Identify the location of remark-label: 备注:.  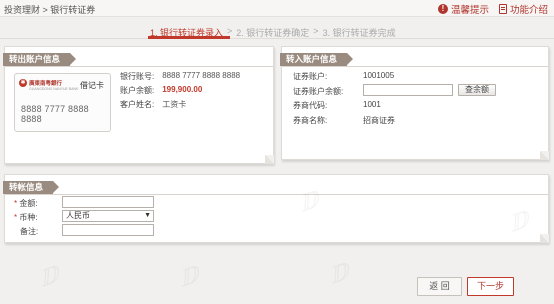
(29, 231).